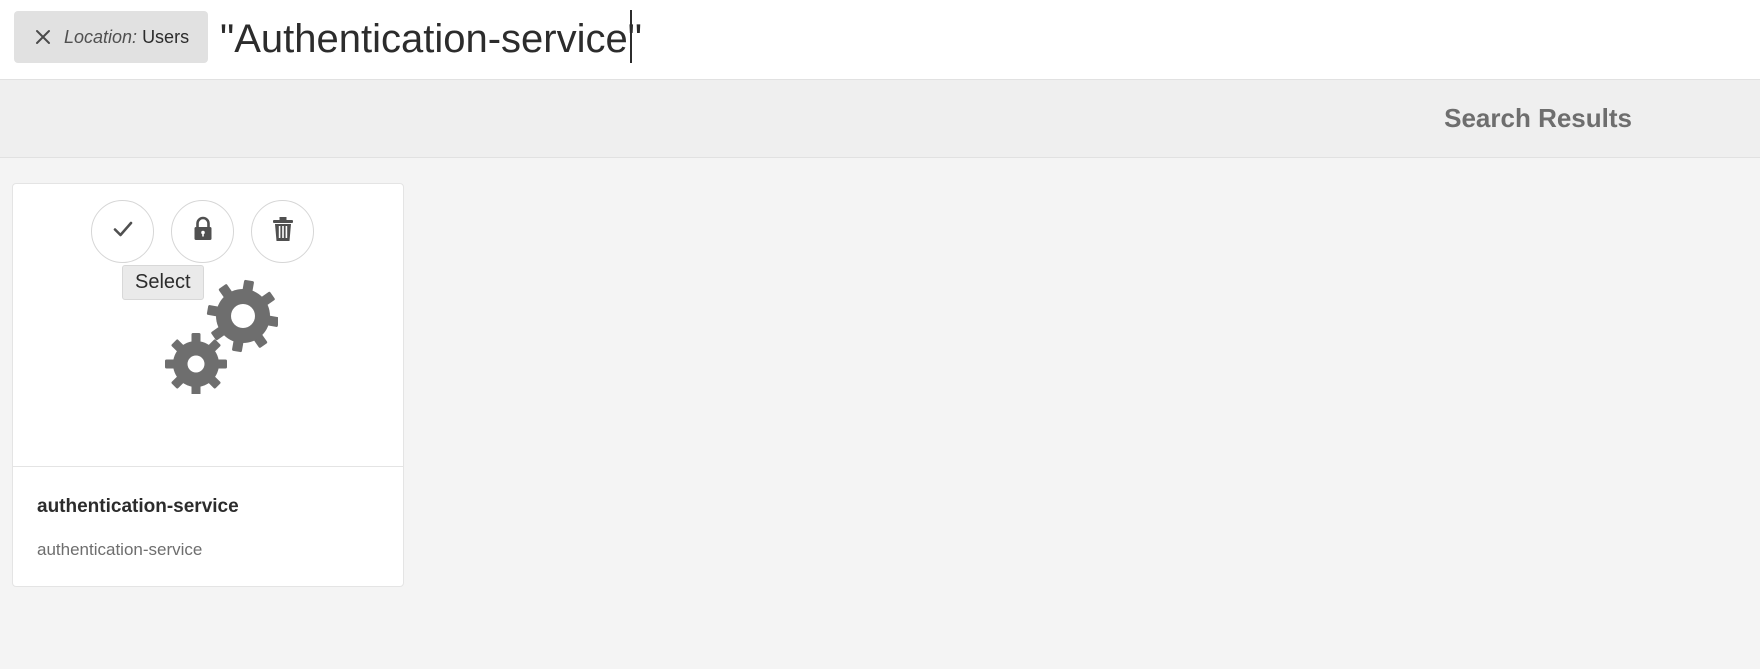 The width and height of the screenshot is (1760, 669). I want to click on card-subtitle: authentication-service, so click(120, 549).